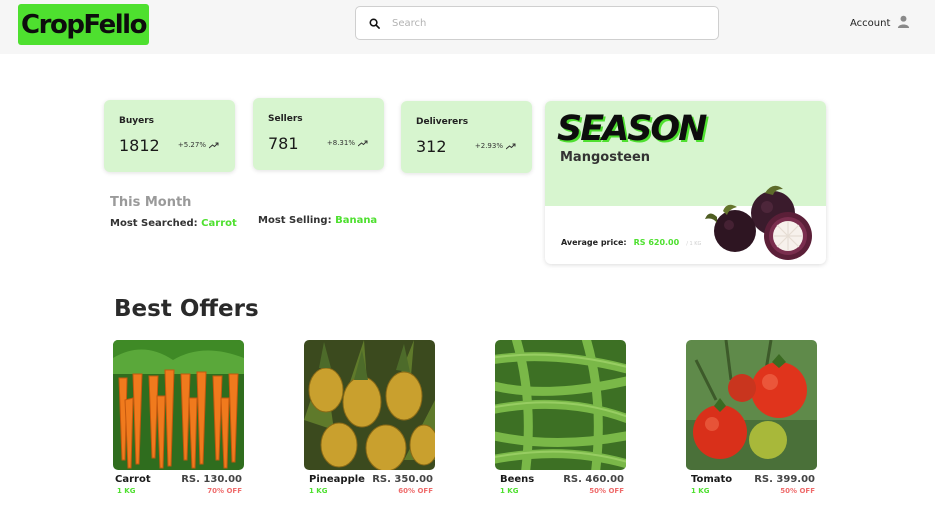 The image size is (935, 526). I want to click on season-price-row: Average price: RS 620.00 / 1 KG, so click(631, 242).